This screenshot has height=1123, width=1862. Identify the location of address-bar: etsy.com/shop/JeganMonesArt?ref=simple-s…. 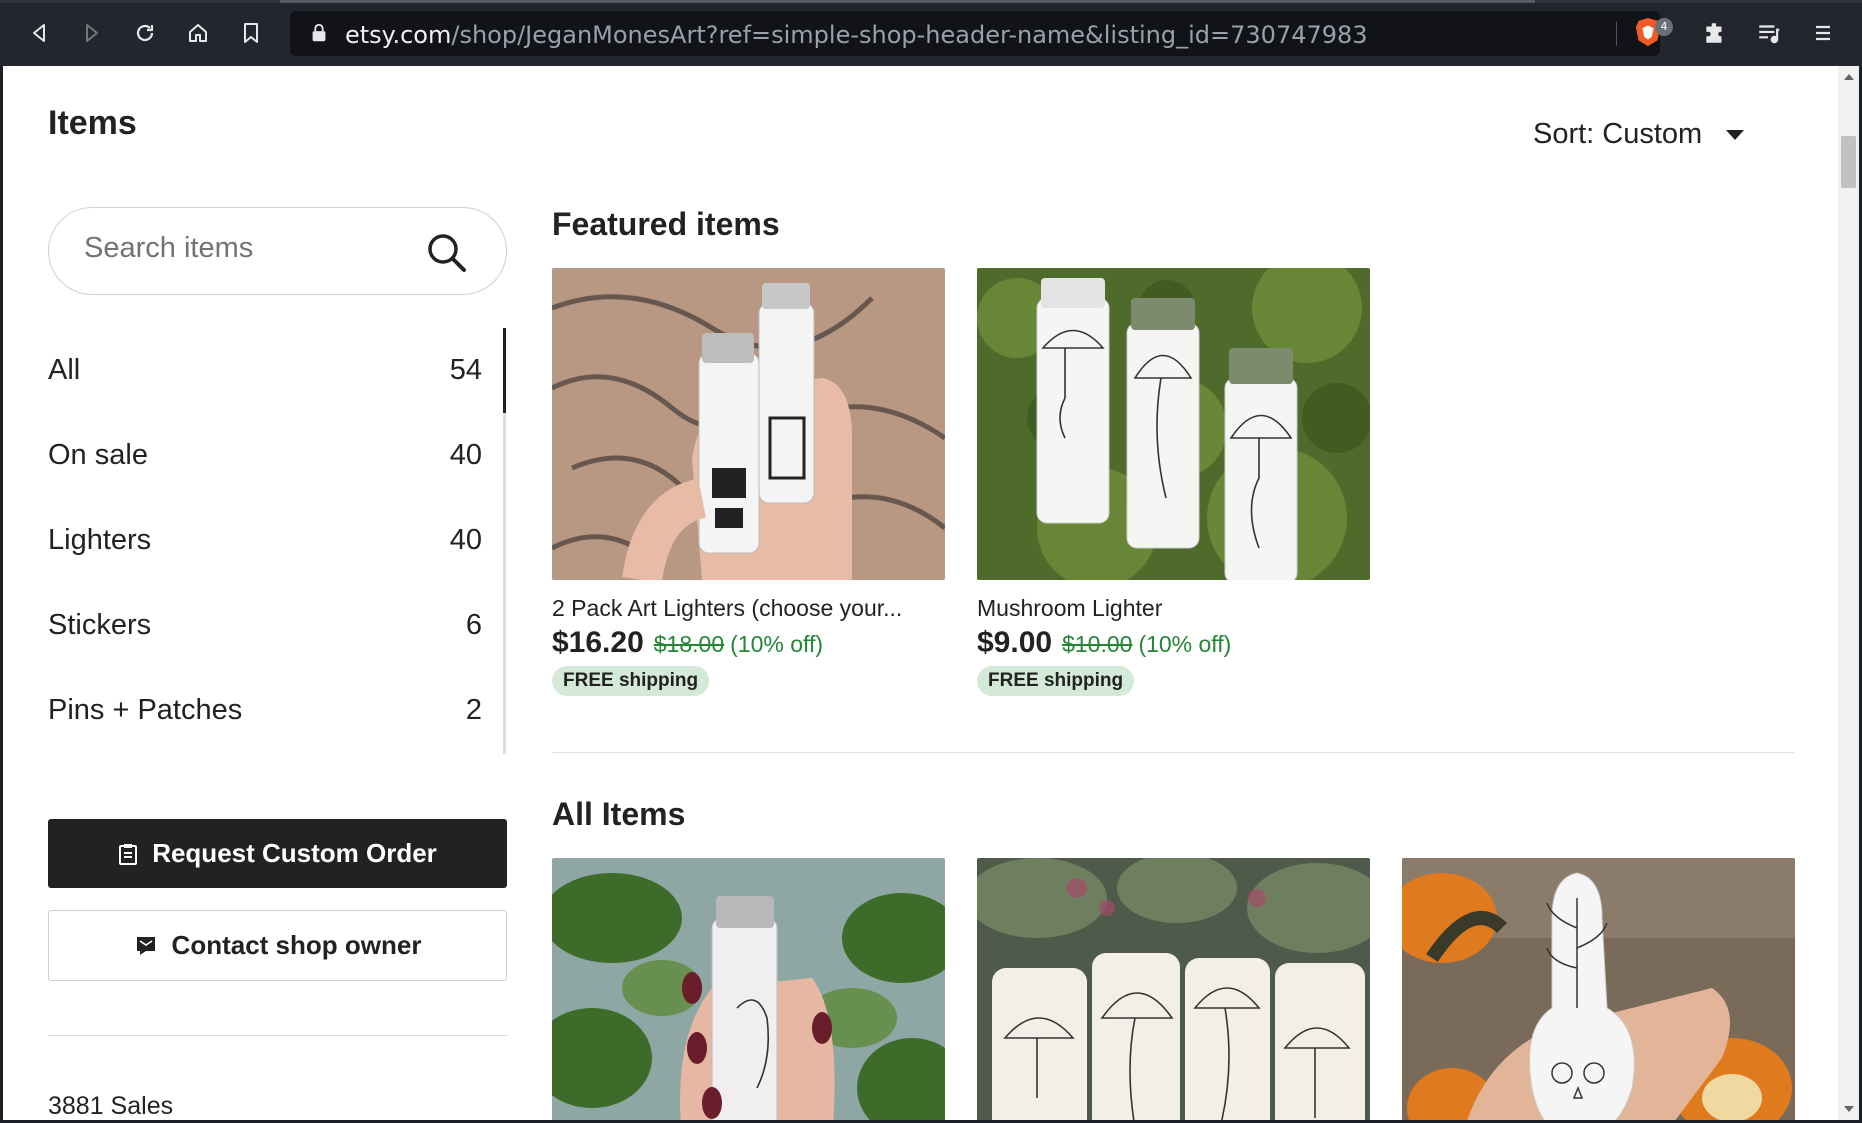
(975, 33).